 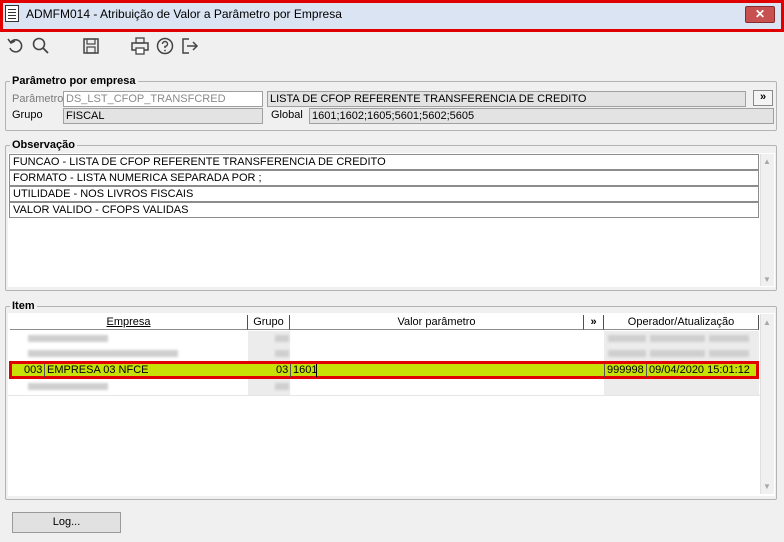 What do you see at coordinates (27, 115) in the screenshot?
I see `grupo-label: Grupo` at bounding box center [27, 115].